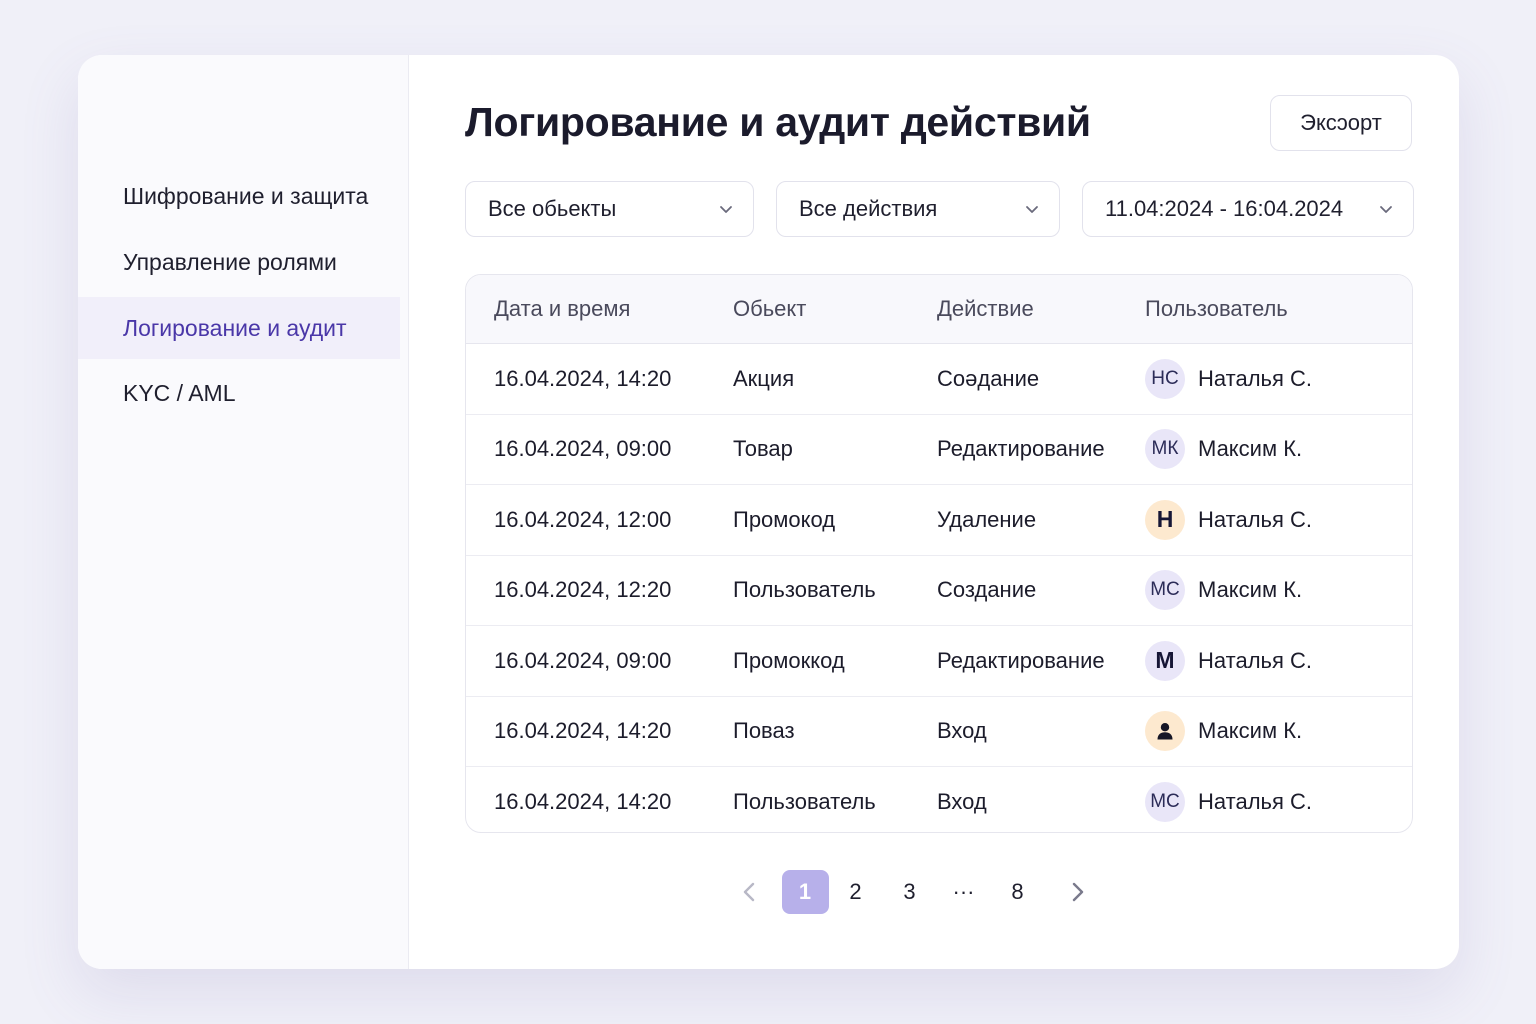  I want to click on date-range-select: 11.04:2024 - 16:04.2024, so click(1248, 209).